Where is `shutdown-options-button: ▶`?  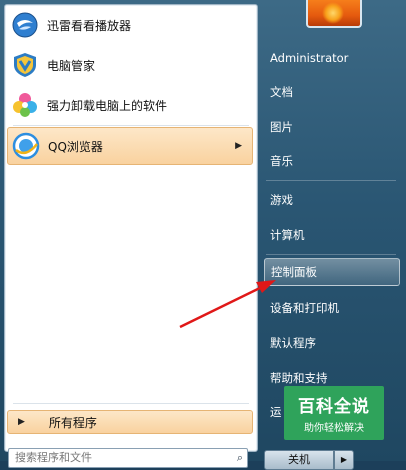
shutdown-options-button: ▶ is located at coordinates (344, 460).